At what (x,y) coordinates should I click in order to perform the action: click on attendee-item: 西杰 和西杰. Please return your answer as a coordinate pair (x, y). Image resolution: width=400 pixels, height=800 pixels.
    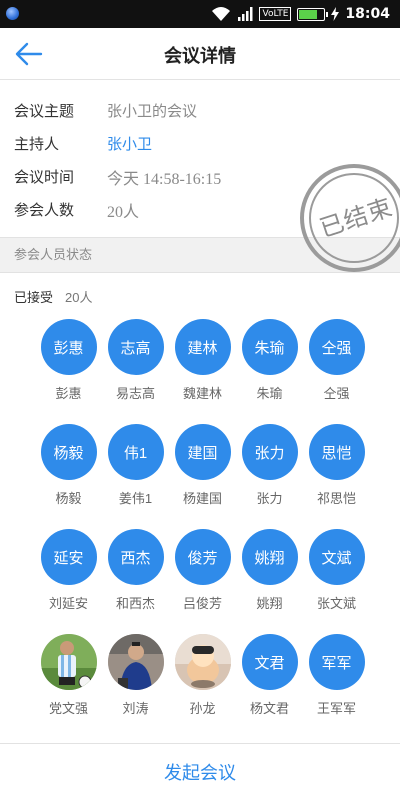
    Looking at the image, I should click on (135, 581).